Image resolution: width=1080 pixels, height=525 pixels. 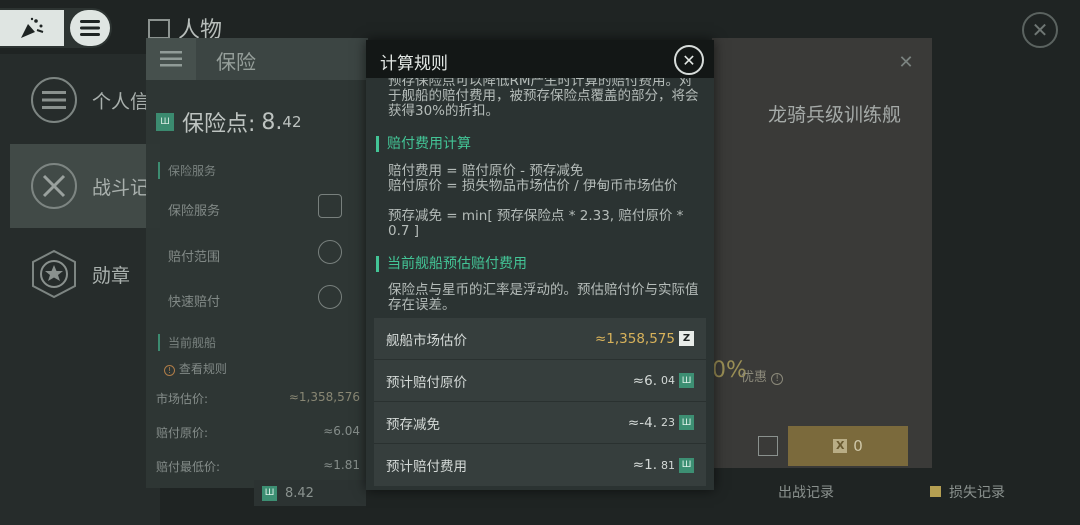 I want to click on menu-button, so click(x=90, y=28).